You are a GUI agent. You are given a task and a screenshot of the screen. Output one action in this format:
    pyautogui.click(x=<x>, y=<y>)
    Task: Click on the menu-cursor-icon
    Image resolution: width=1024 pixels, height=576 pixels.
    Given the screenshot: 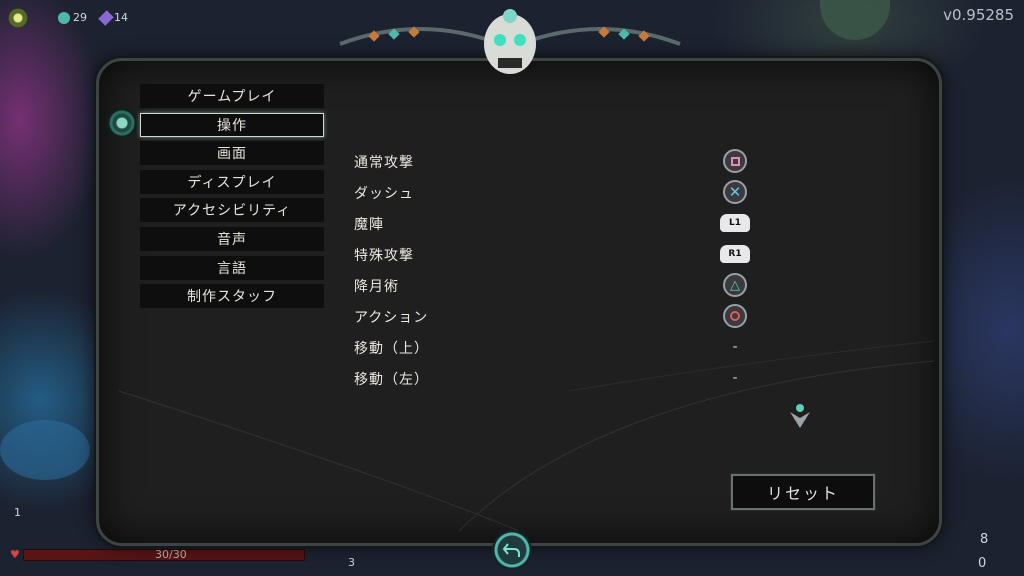 What is the action you would take?
    pyautogui.click(x=122, y=123)
    